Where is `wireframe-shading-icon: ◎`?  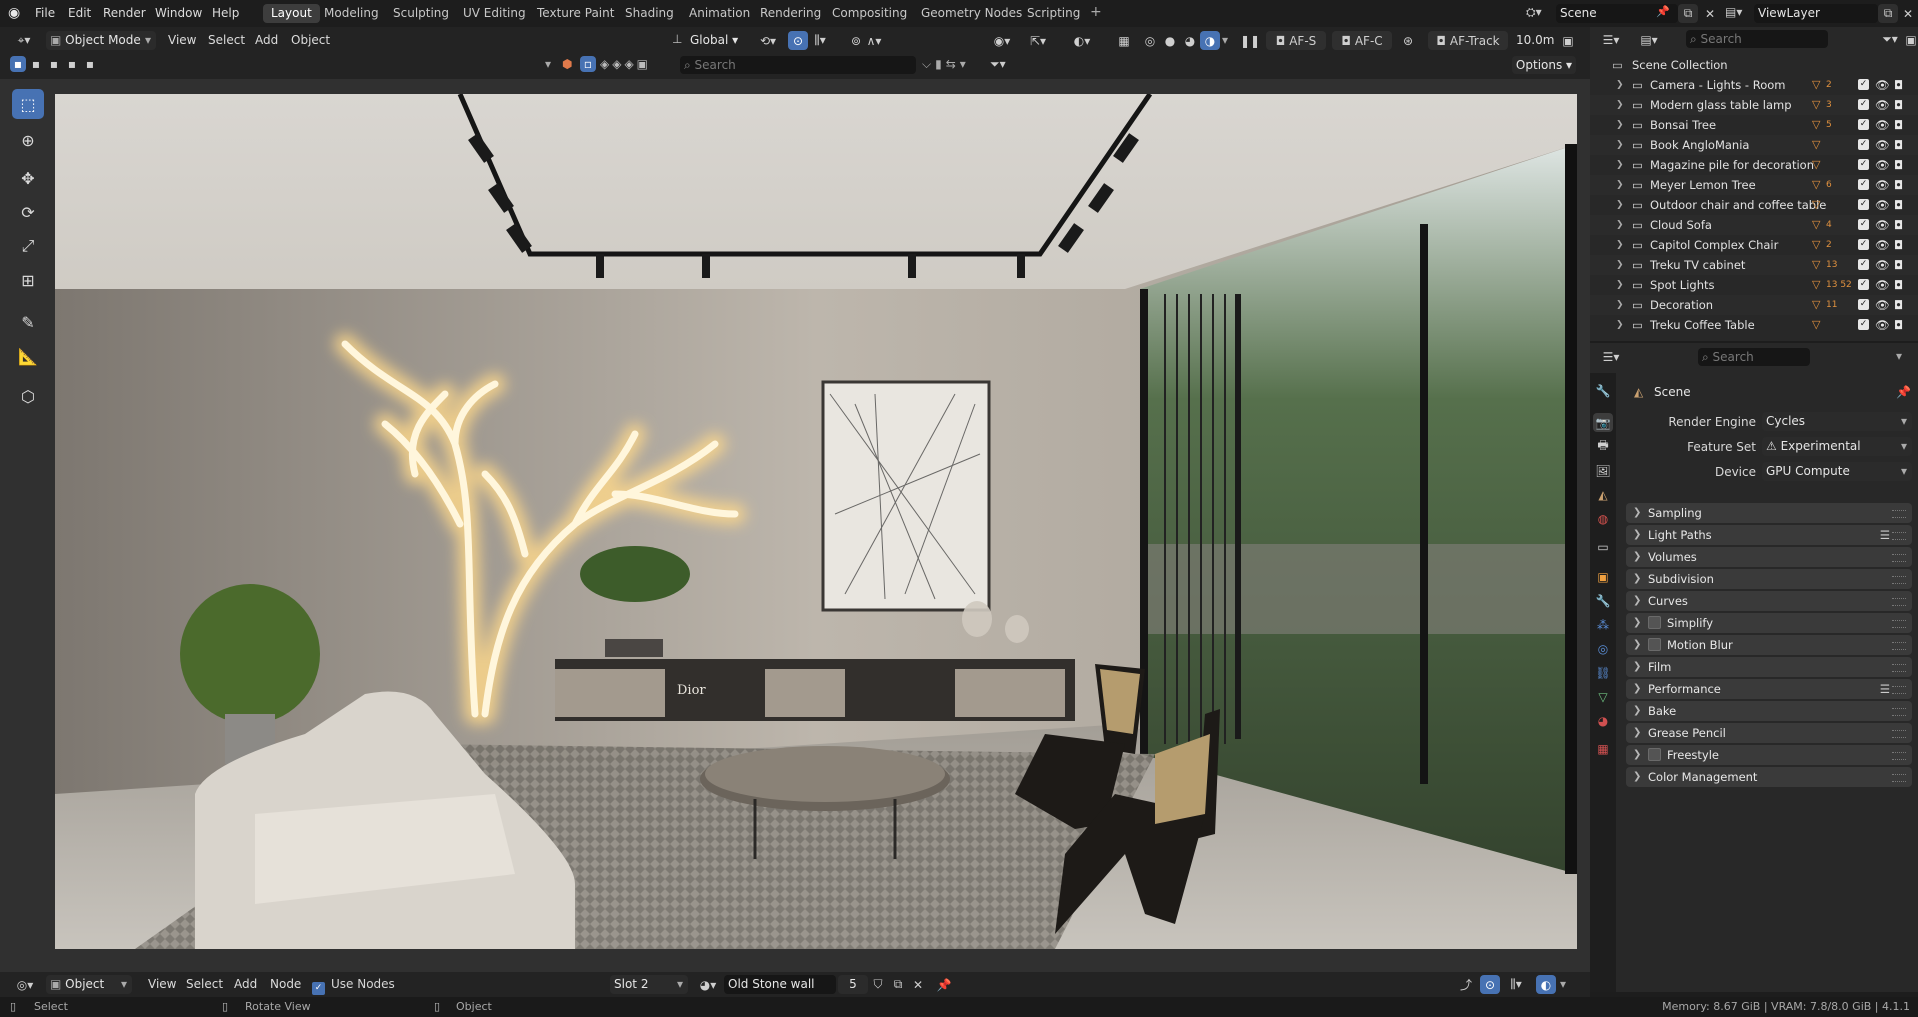 wireframe-shading-icon: ◎ is located at coordinates (1150, 40).